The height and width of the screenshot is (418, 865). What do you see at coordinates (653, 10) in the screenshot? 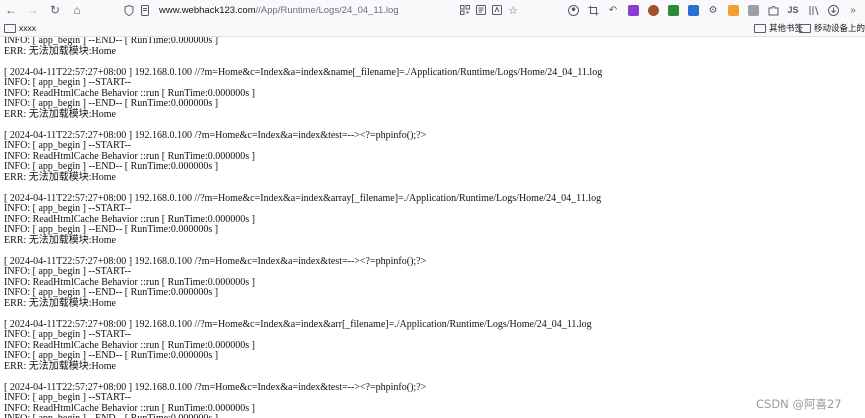
I see `cookie-icon` at bounding box center [653, 10].